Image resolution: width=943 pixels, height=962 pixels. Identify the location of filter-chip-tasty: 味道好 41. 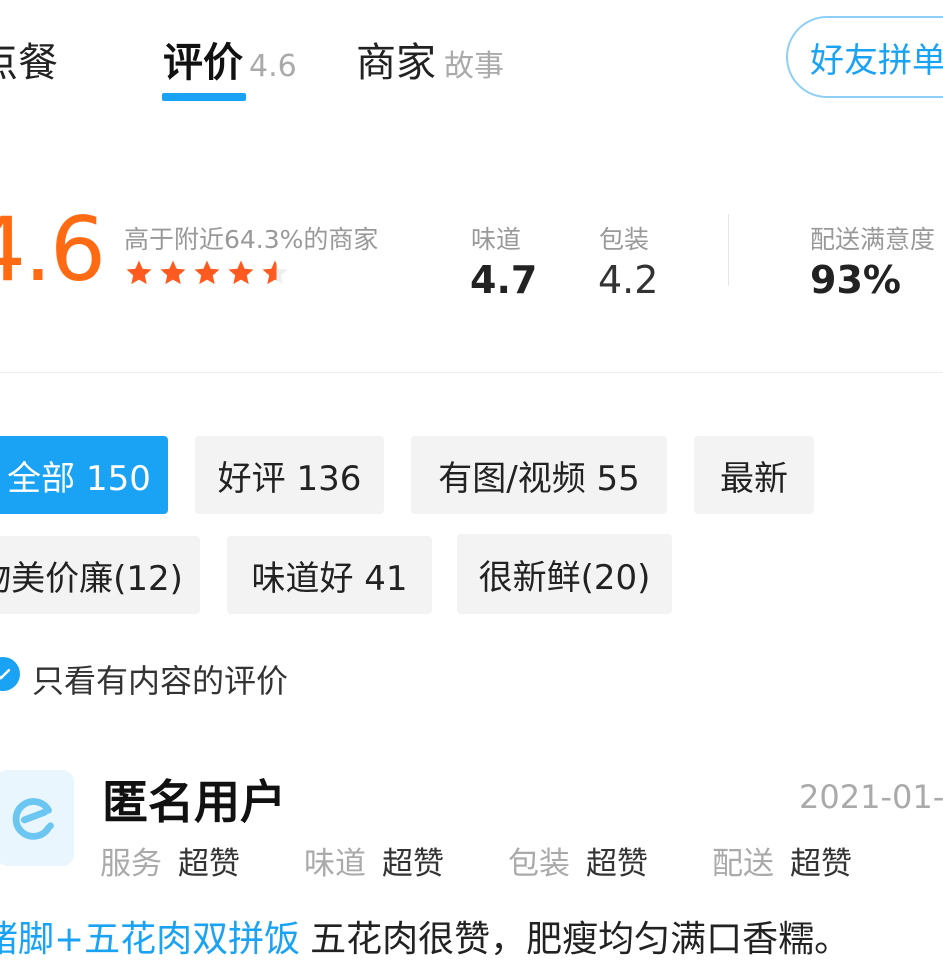
(329, 575).